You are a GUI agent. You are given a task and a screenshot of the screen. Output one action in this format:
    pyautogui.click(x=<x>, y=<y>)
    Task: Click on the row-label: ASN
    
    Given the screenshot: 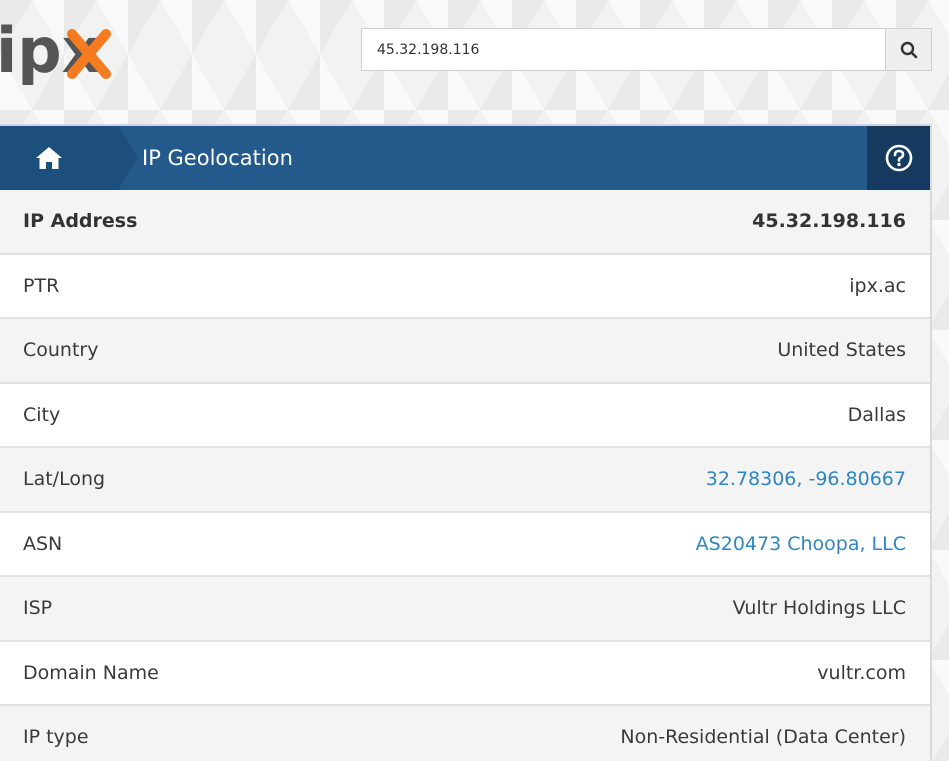 What is the action you would take?
    pyautogui.click(x=43, y=543)
    